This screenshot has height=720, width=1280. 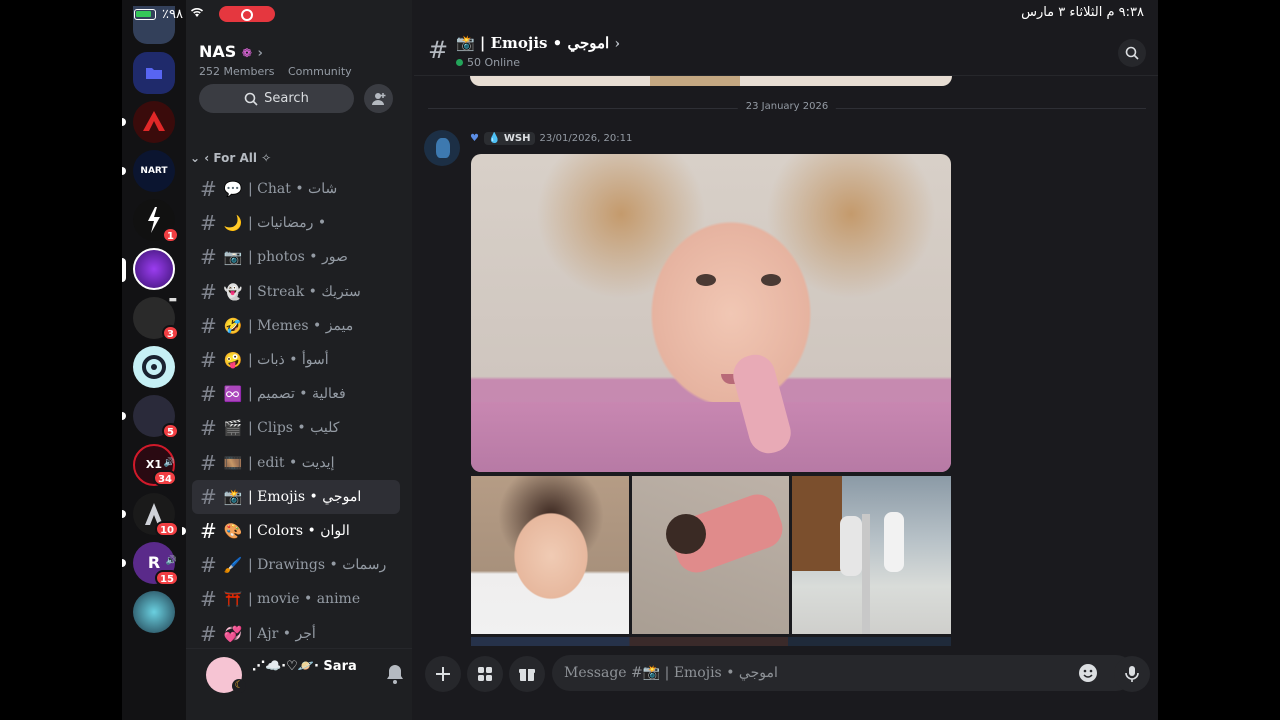 What do you see at coordinates (304, 666) in the screenshot?
I see `username: ⋰☁️·♡🪐· Sara` at bounding box center [304, 666].